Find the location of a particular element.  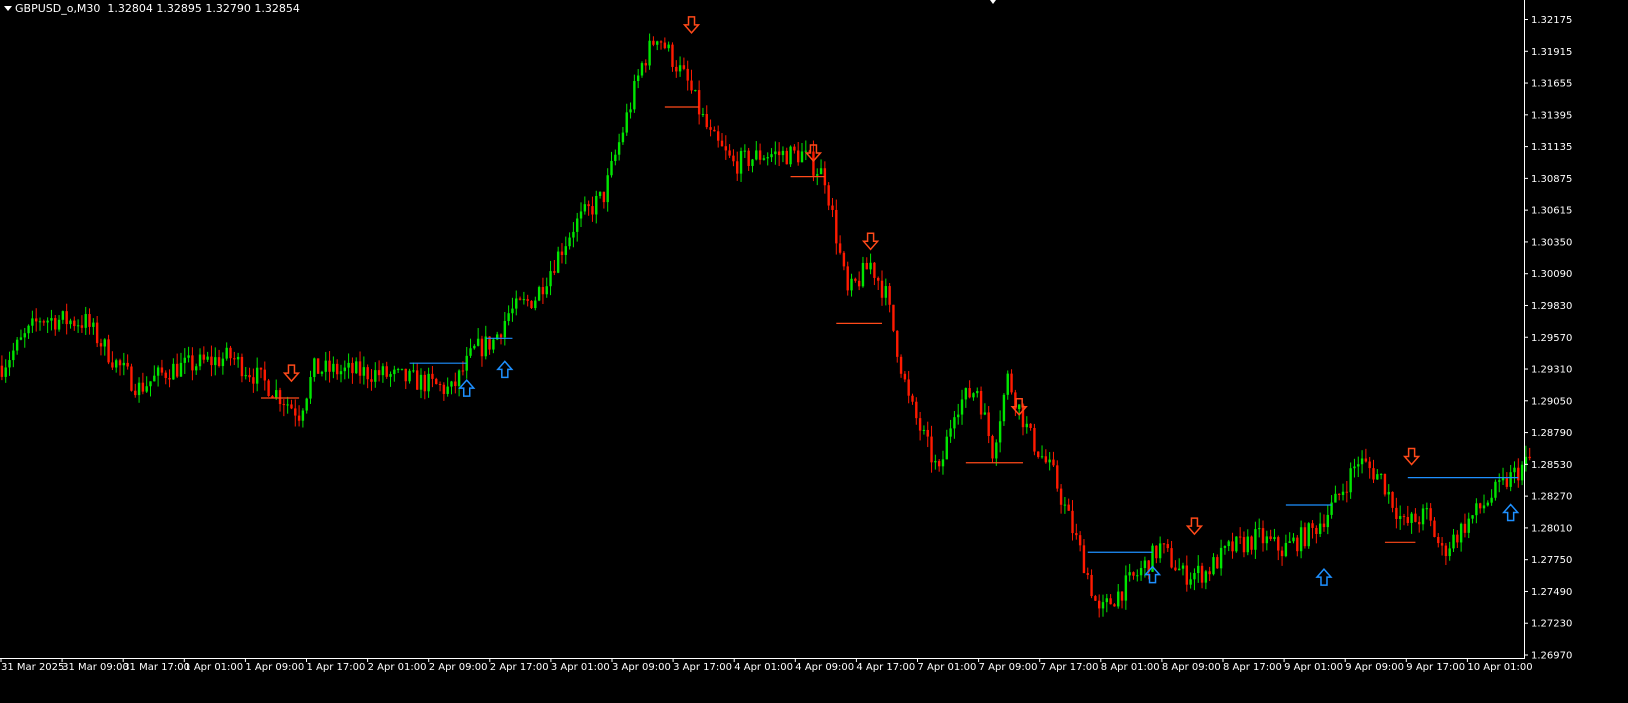

price-tick-label: 1.27490 is located at coordinates (1551, 592).